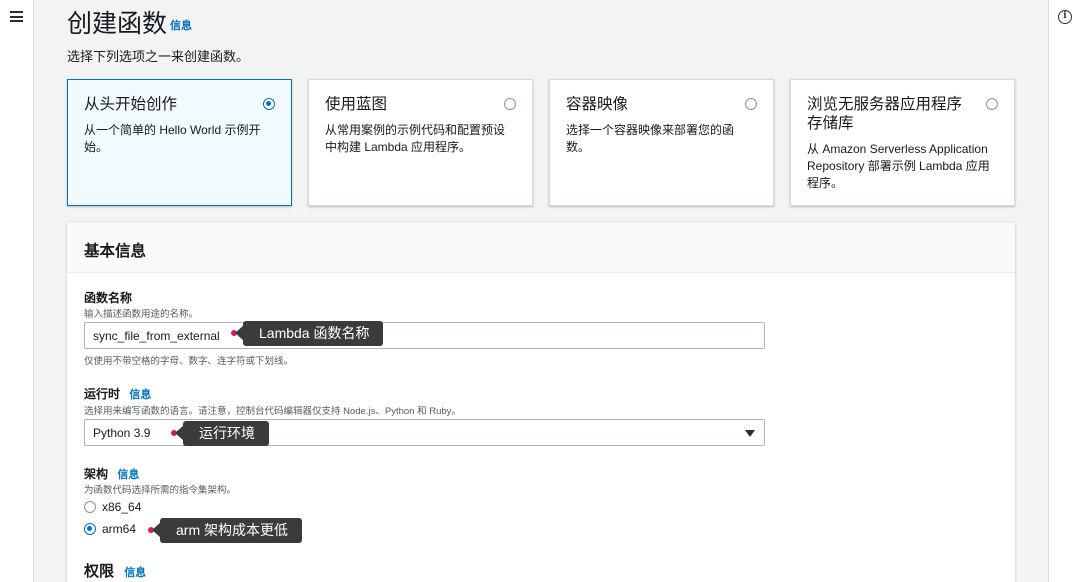 The height and width of the screenshot is (582, 1080). Describe the element at coordinates (16, 16) in the screenshot. I see `menu-icon` at that location.